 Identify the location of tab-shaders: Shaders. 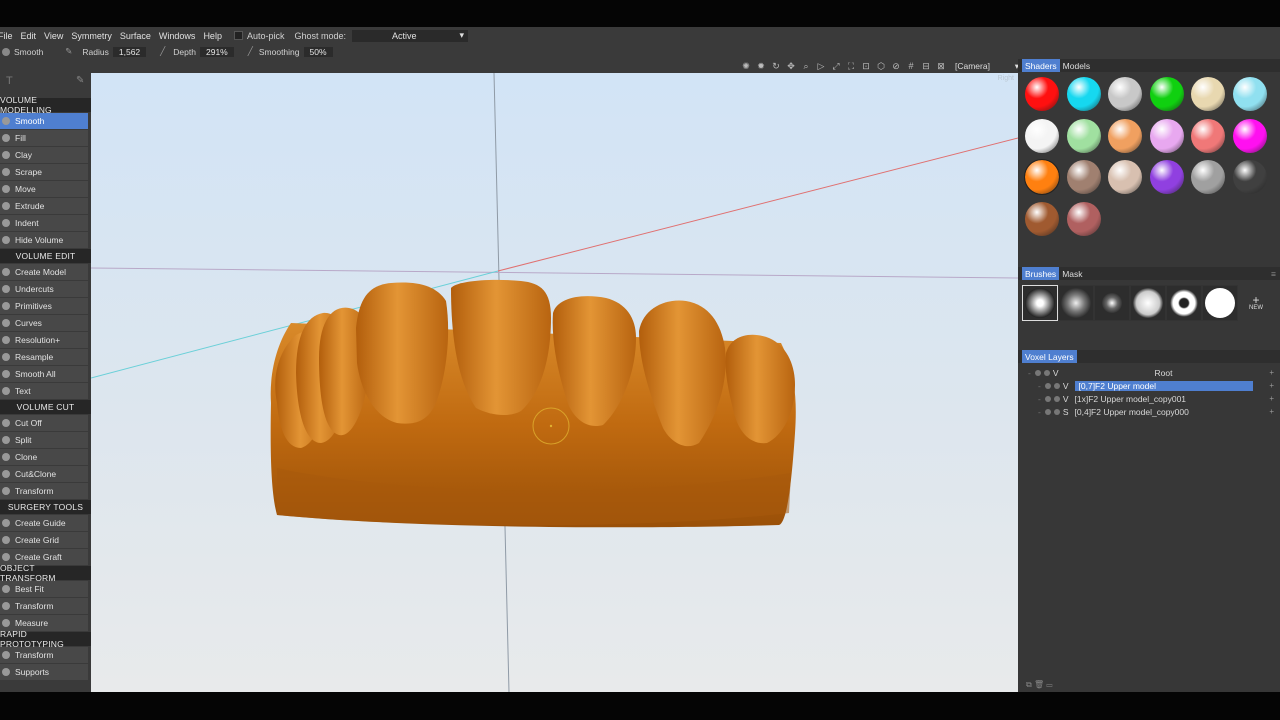
(1041, 65).